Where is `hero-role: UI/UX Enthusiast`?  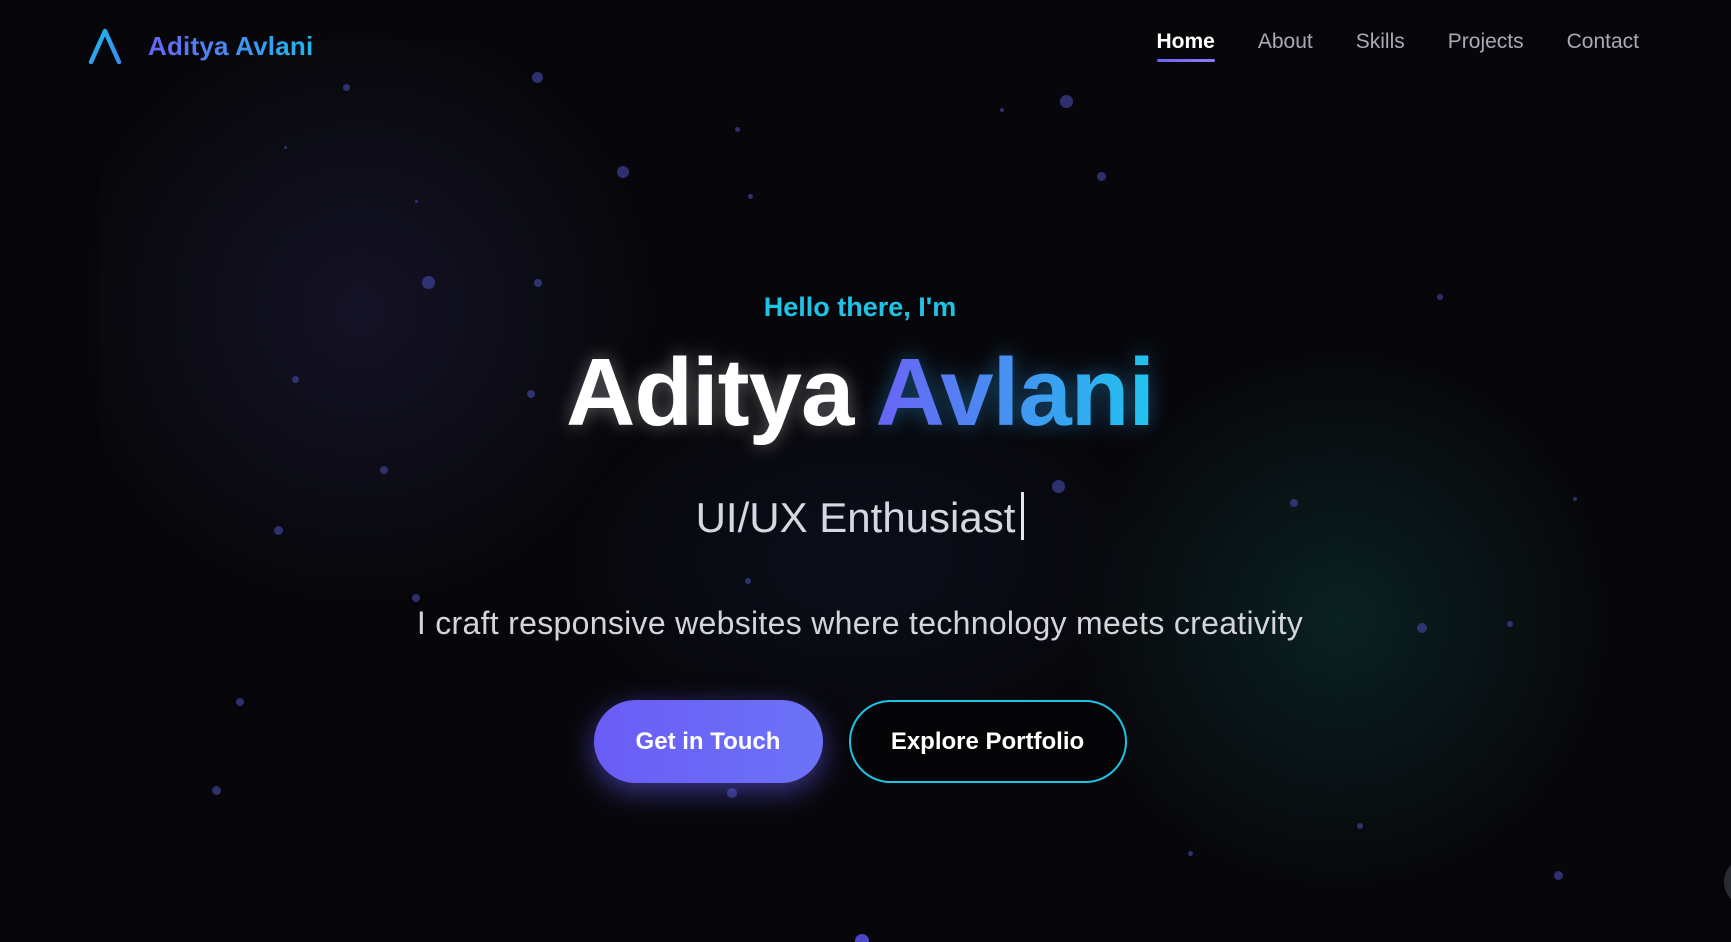
hero-role: UI/UX Enthusiast is located at coordinates (860, 517).